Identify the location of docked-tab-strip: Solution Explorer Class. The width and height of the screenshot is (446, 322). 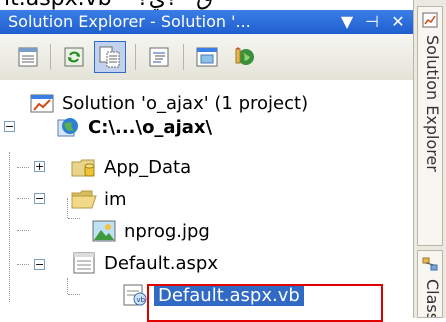
(429, 159).